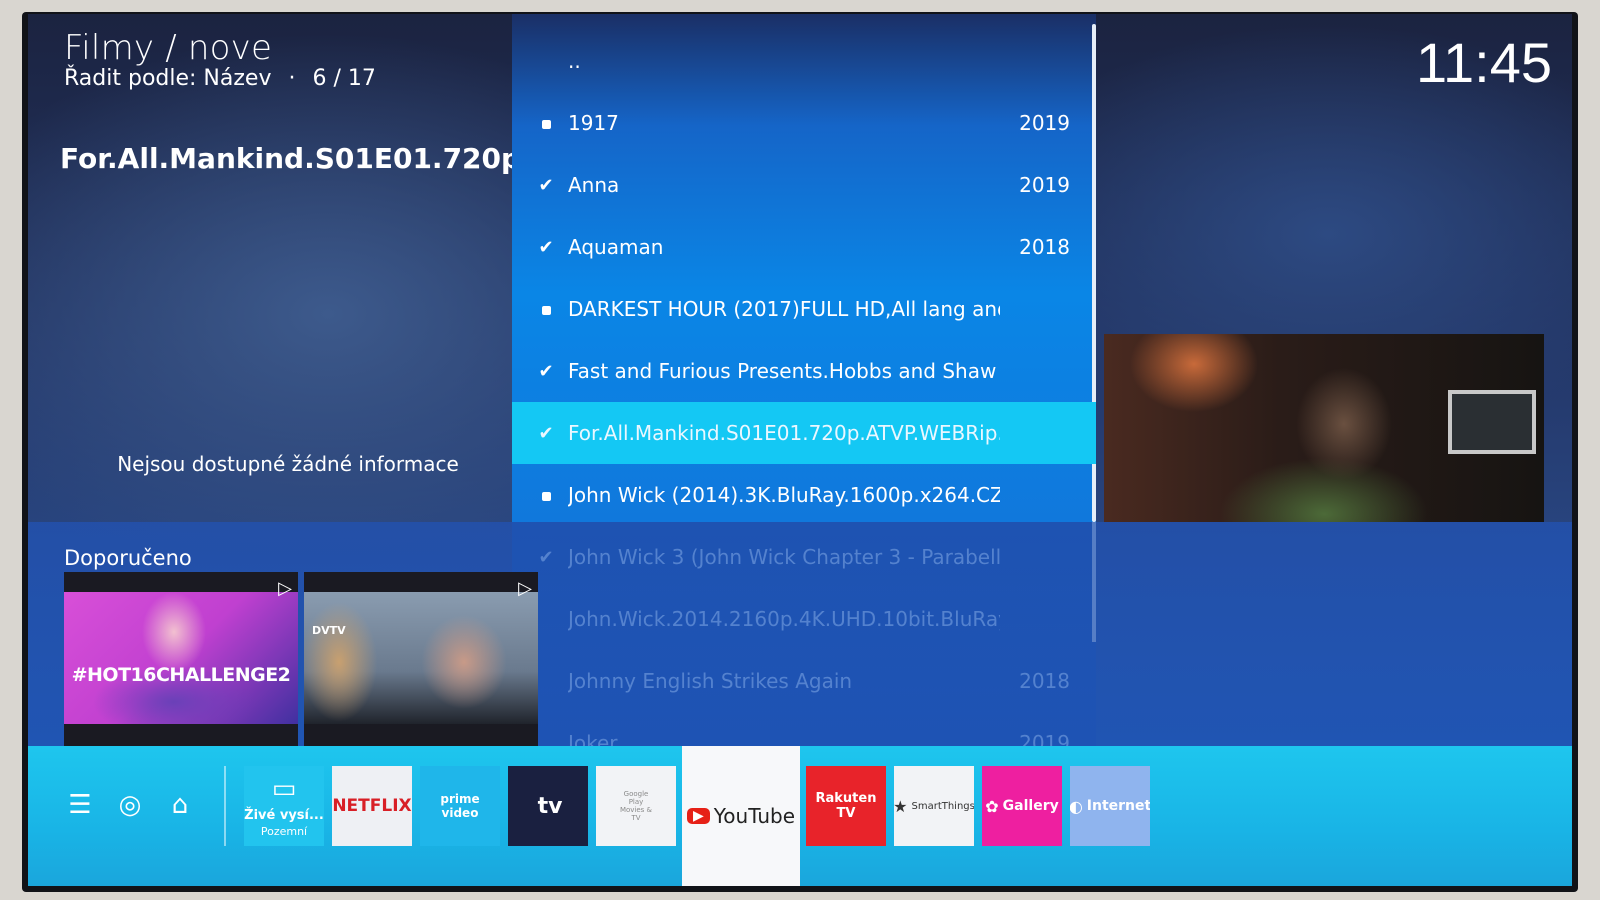 This screenshot has width=1600, height=900. I want to click on app-tile-google-play-movies-tv: Google Play Movies & TV, so click(636, 806).